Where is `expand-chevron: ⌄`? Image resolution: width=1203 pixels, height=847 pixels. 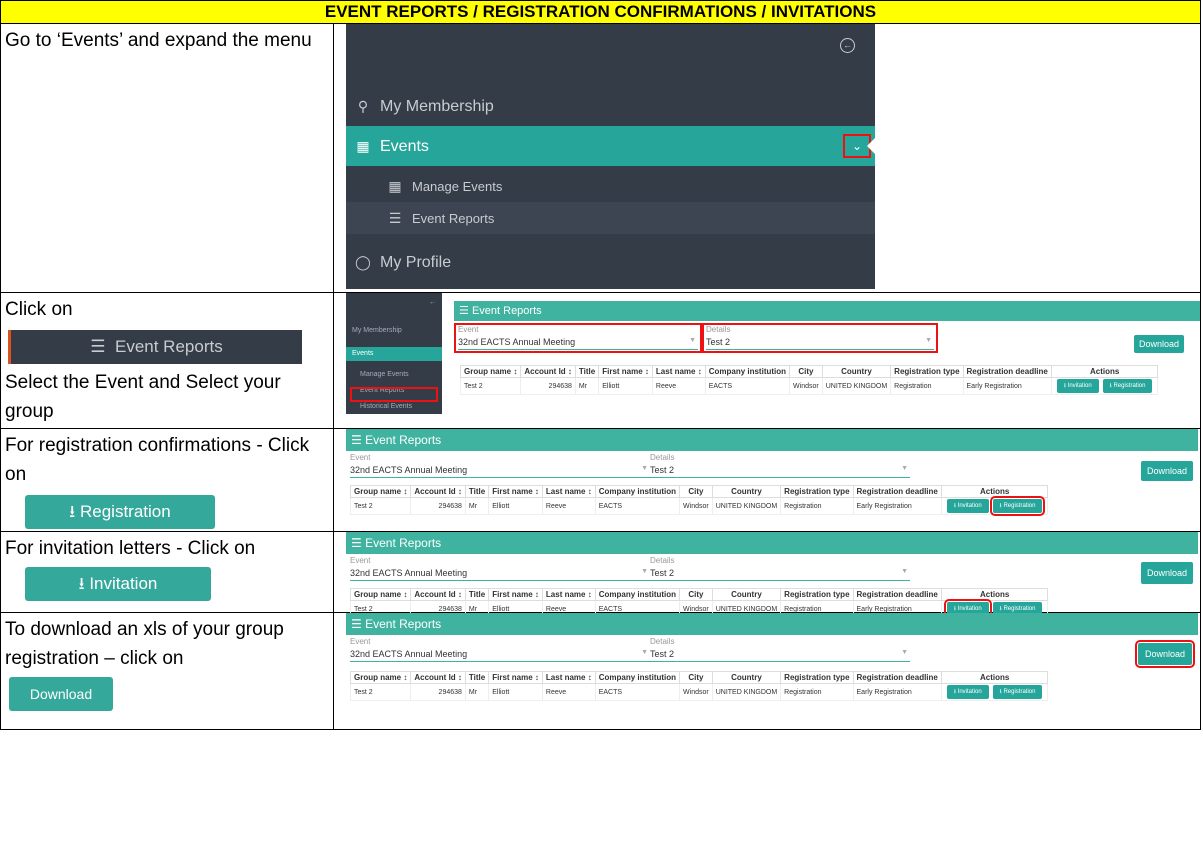 expand-chevron: ⌄ is located at coordinates (858, 146).